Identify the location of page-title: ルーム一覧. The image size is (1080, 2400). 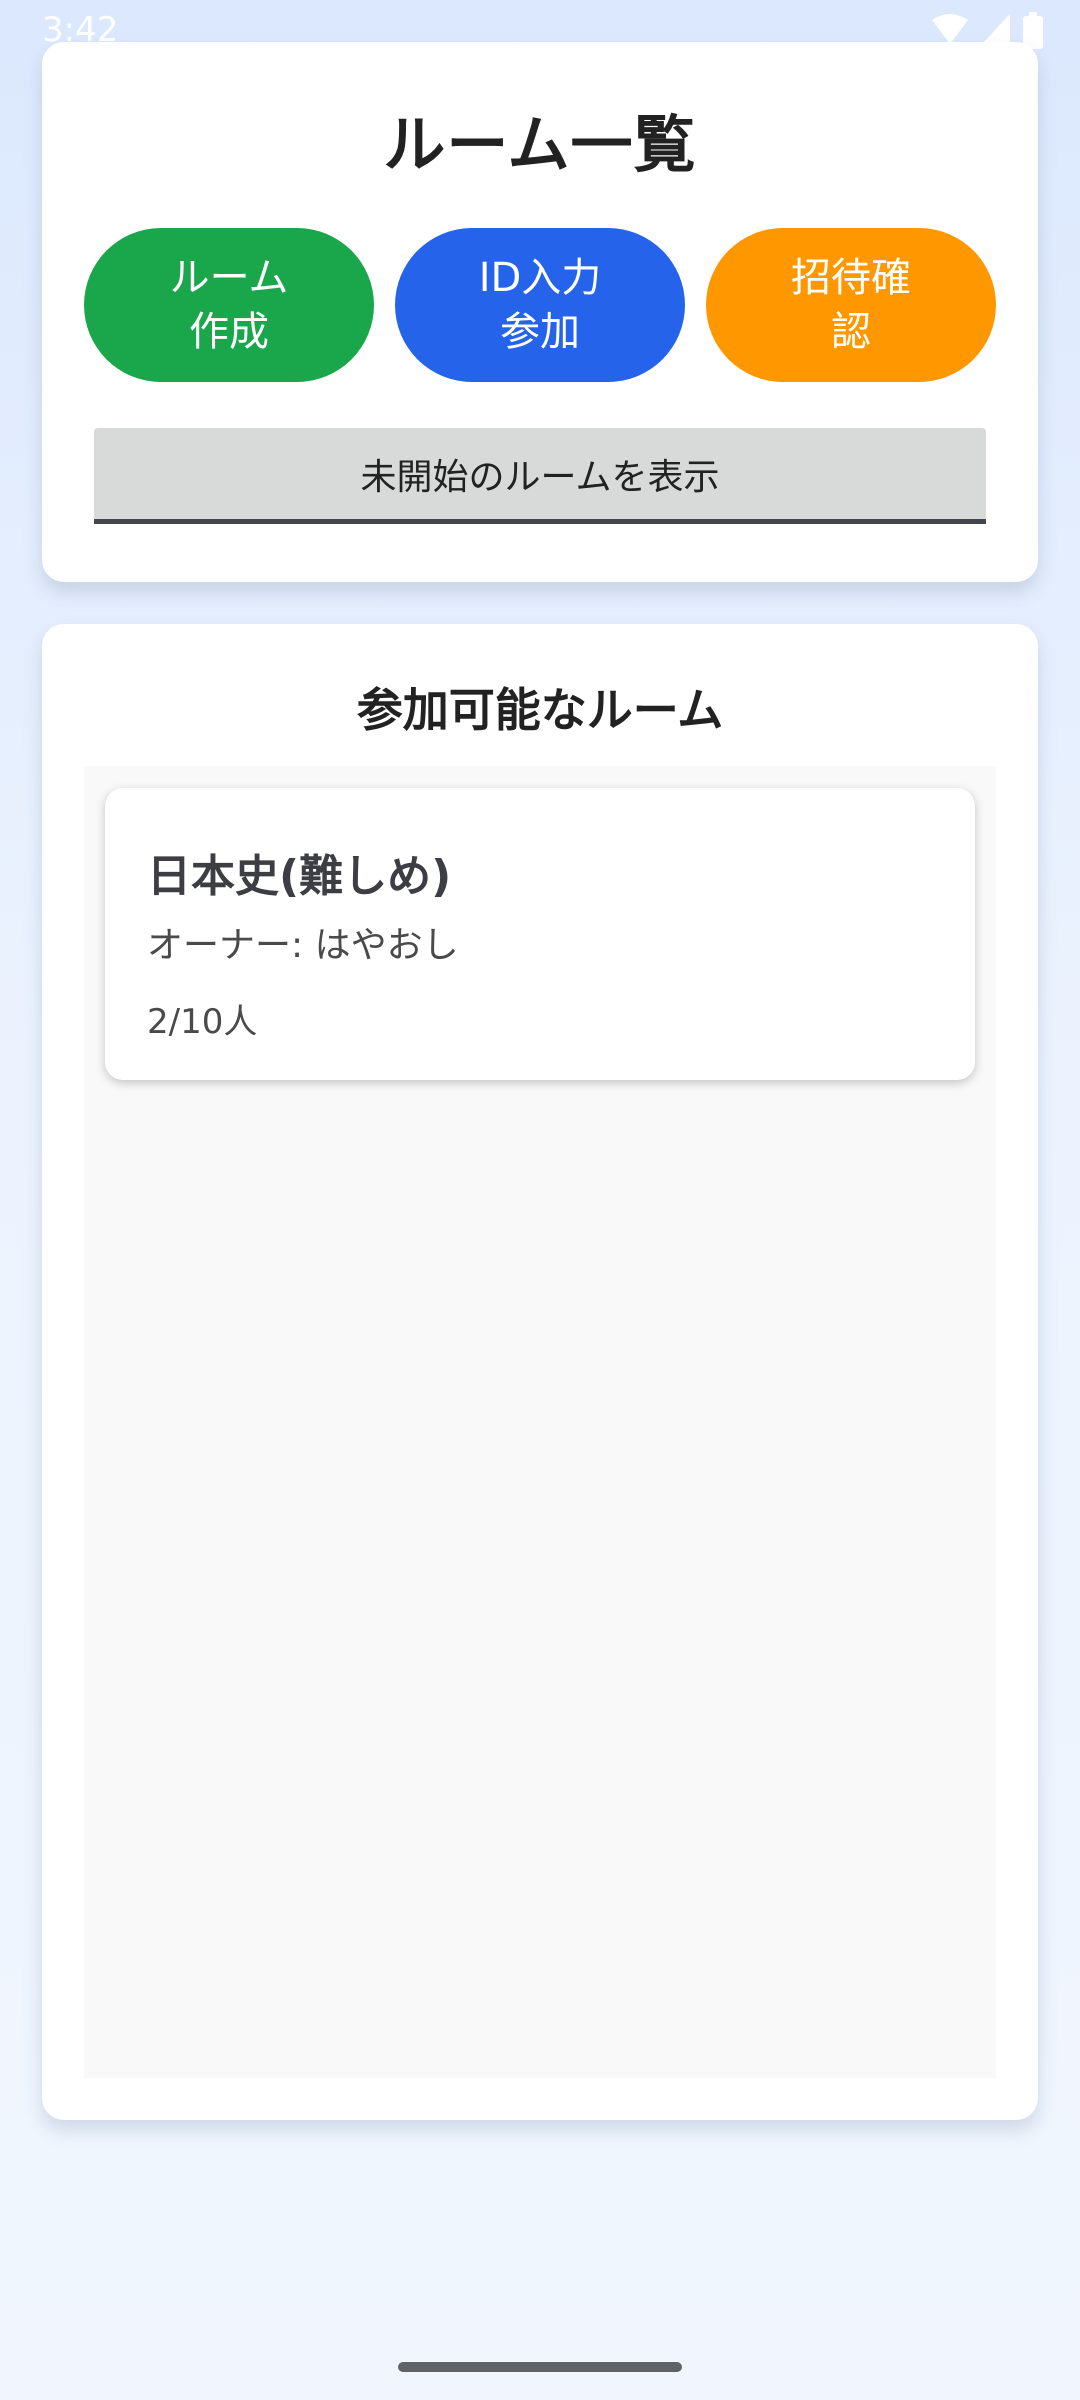
(540, 144).